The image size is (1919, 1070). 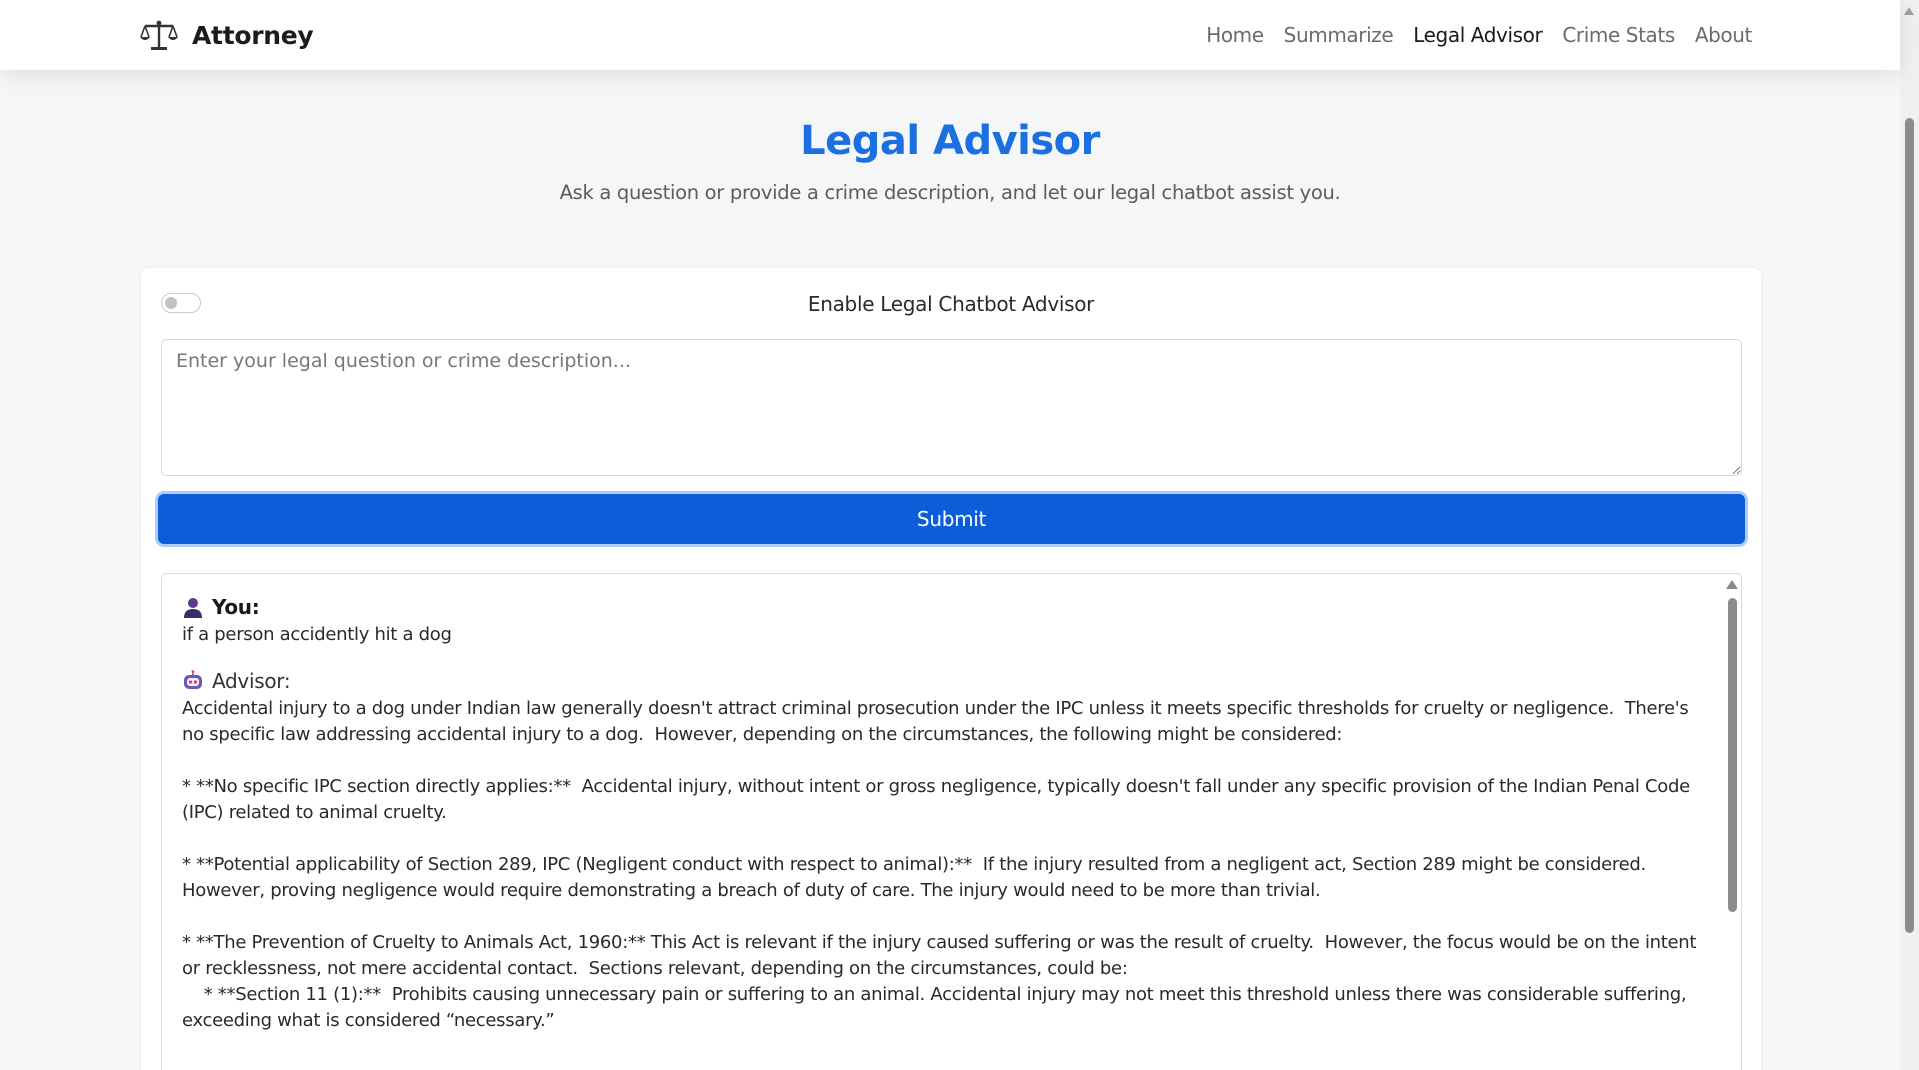 I want to click on advisor-label: Advisor:, so click(x=251, y=681).